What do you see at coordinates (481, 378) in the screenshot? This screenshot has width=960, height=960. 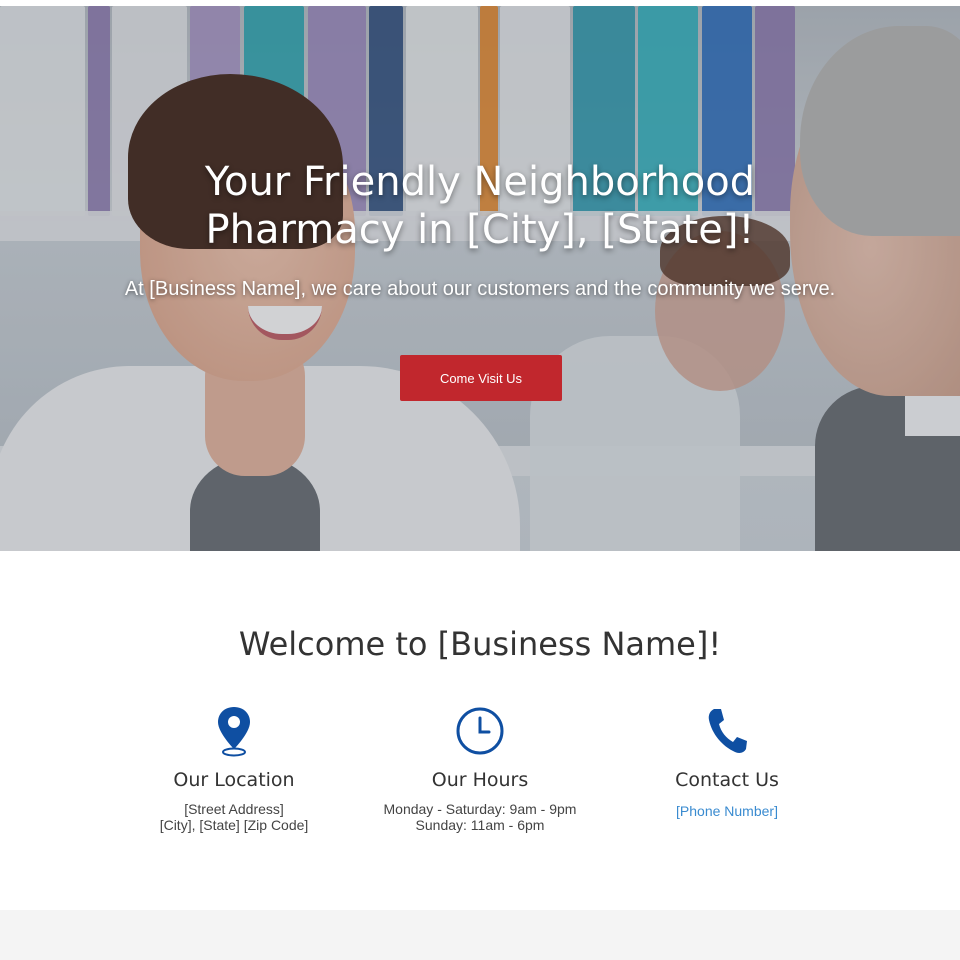 I see `come-visit-us-button: Come Visit Us` at bounding box center [481, 378].